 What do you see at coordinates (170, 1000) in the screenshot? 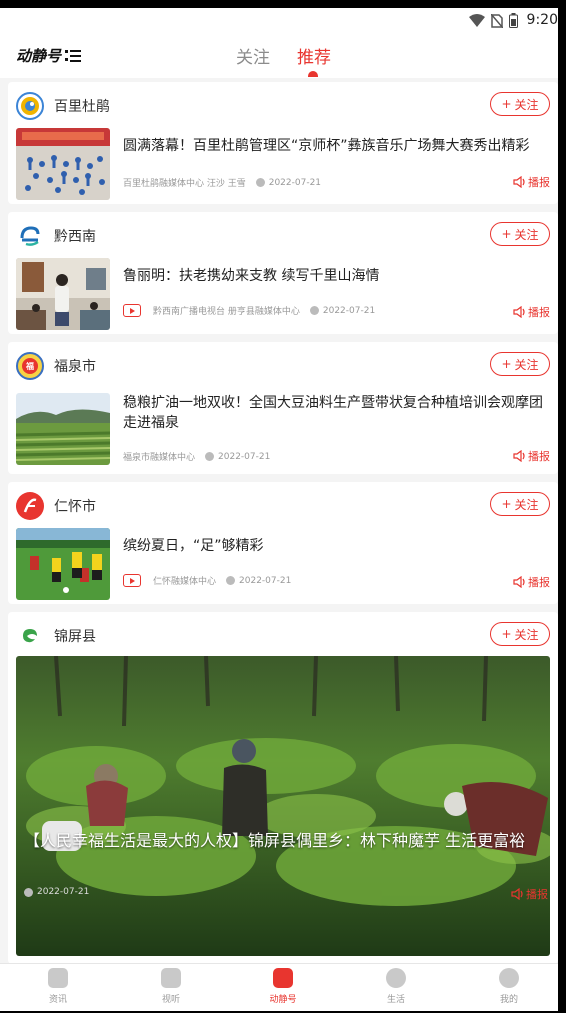
I see `tab-label: 视听` at bounding box center [170, 1000].